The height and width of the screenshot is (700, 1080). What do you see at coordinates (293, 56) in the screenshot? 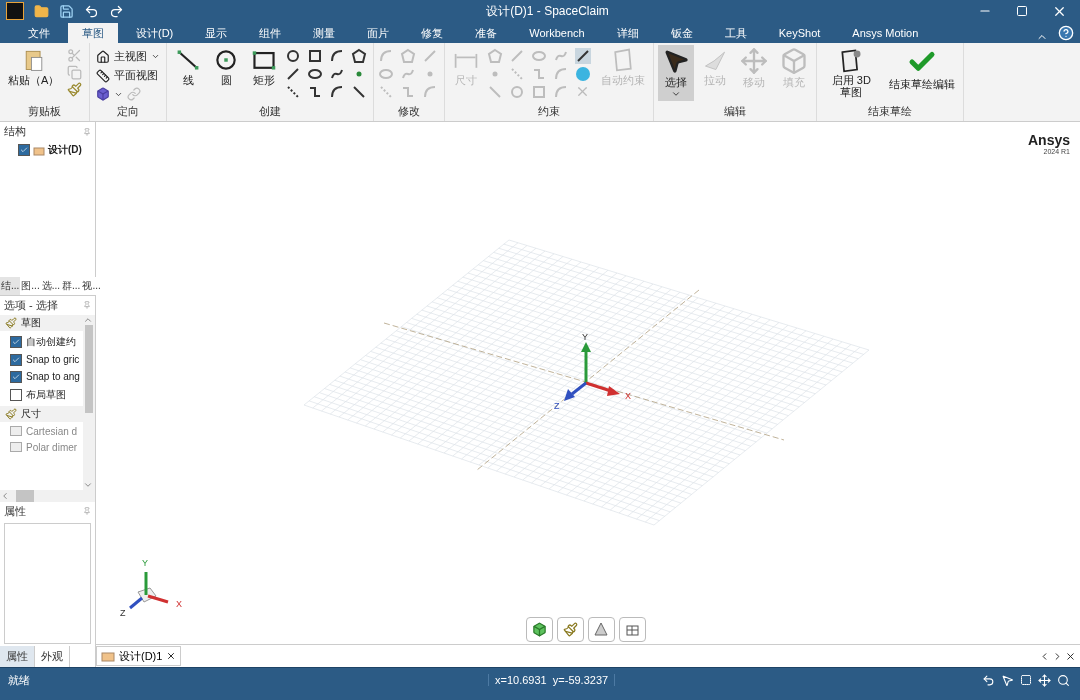
I see `circle-icon` at bounding box center [293, 56].